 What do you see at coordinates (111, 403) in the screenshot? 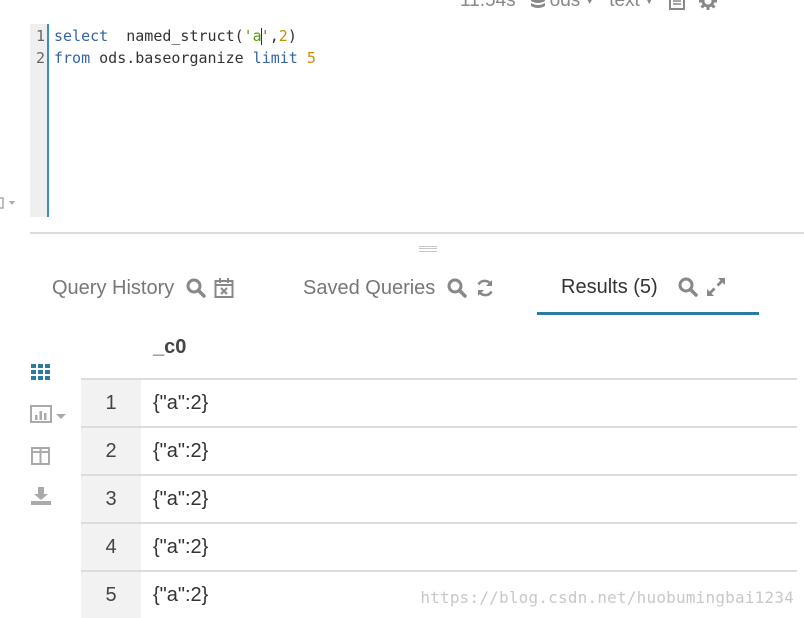
I see `row-index: 1` at bounding box center [111, 403].